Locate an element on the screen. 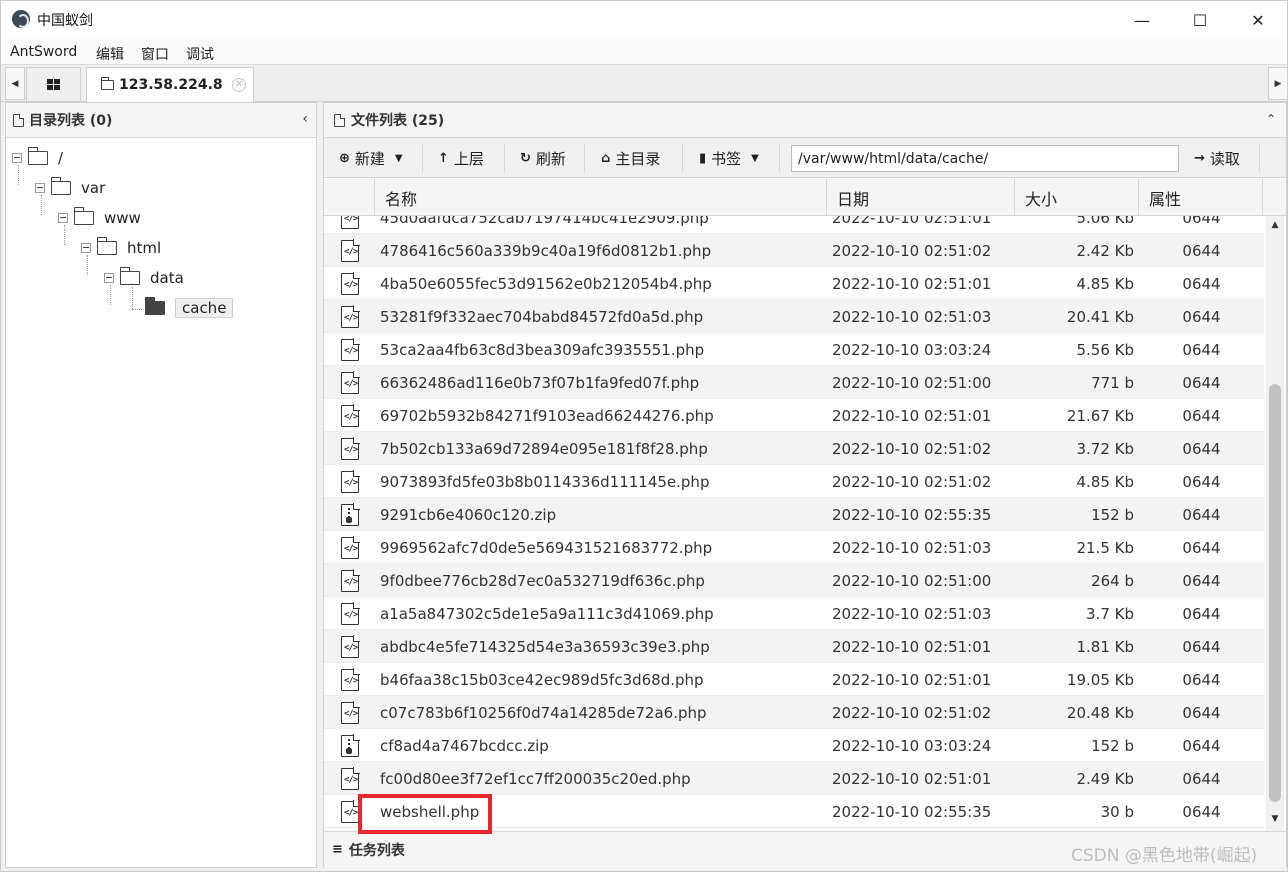 The width and height of the screenshot is (1288, 872). menu-edit: 编辑 is located at coordinates (110, 54).